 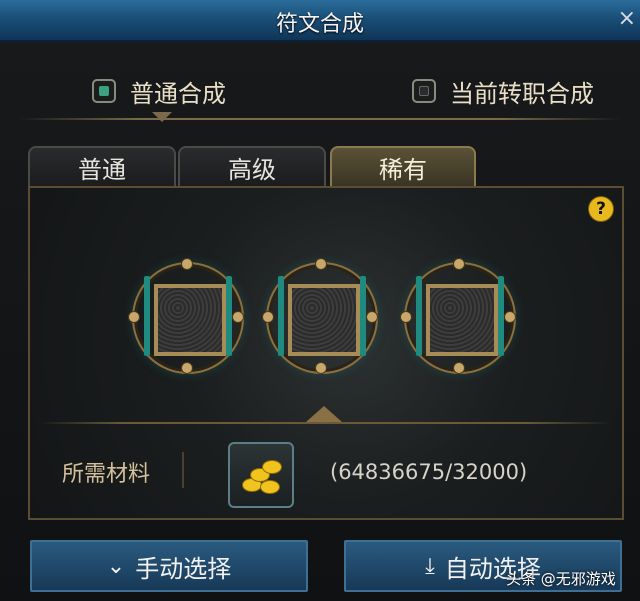 I want to click on material-count: (64836675/32000), so click(x=429, y=472).